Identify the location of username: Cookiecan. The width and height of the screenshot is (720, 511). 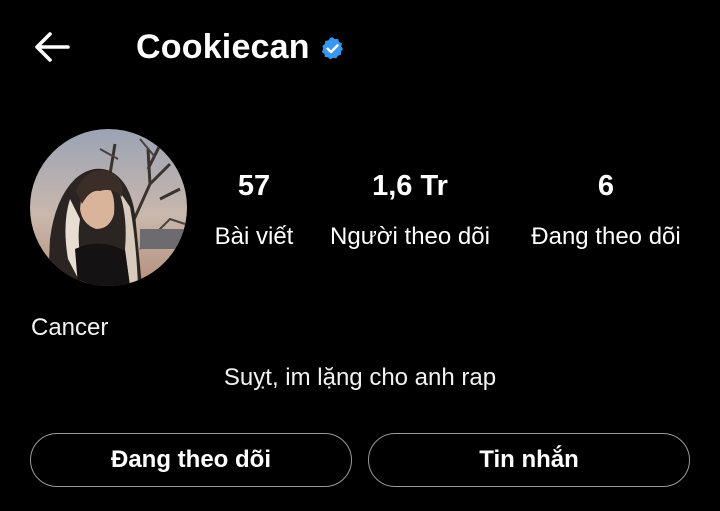
(223, 46).